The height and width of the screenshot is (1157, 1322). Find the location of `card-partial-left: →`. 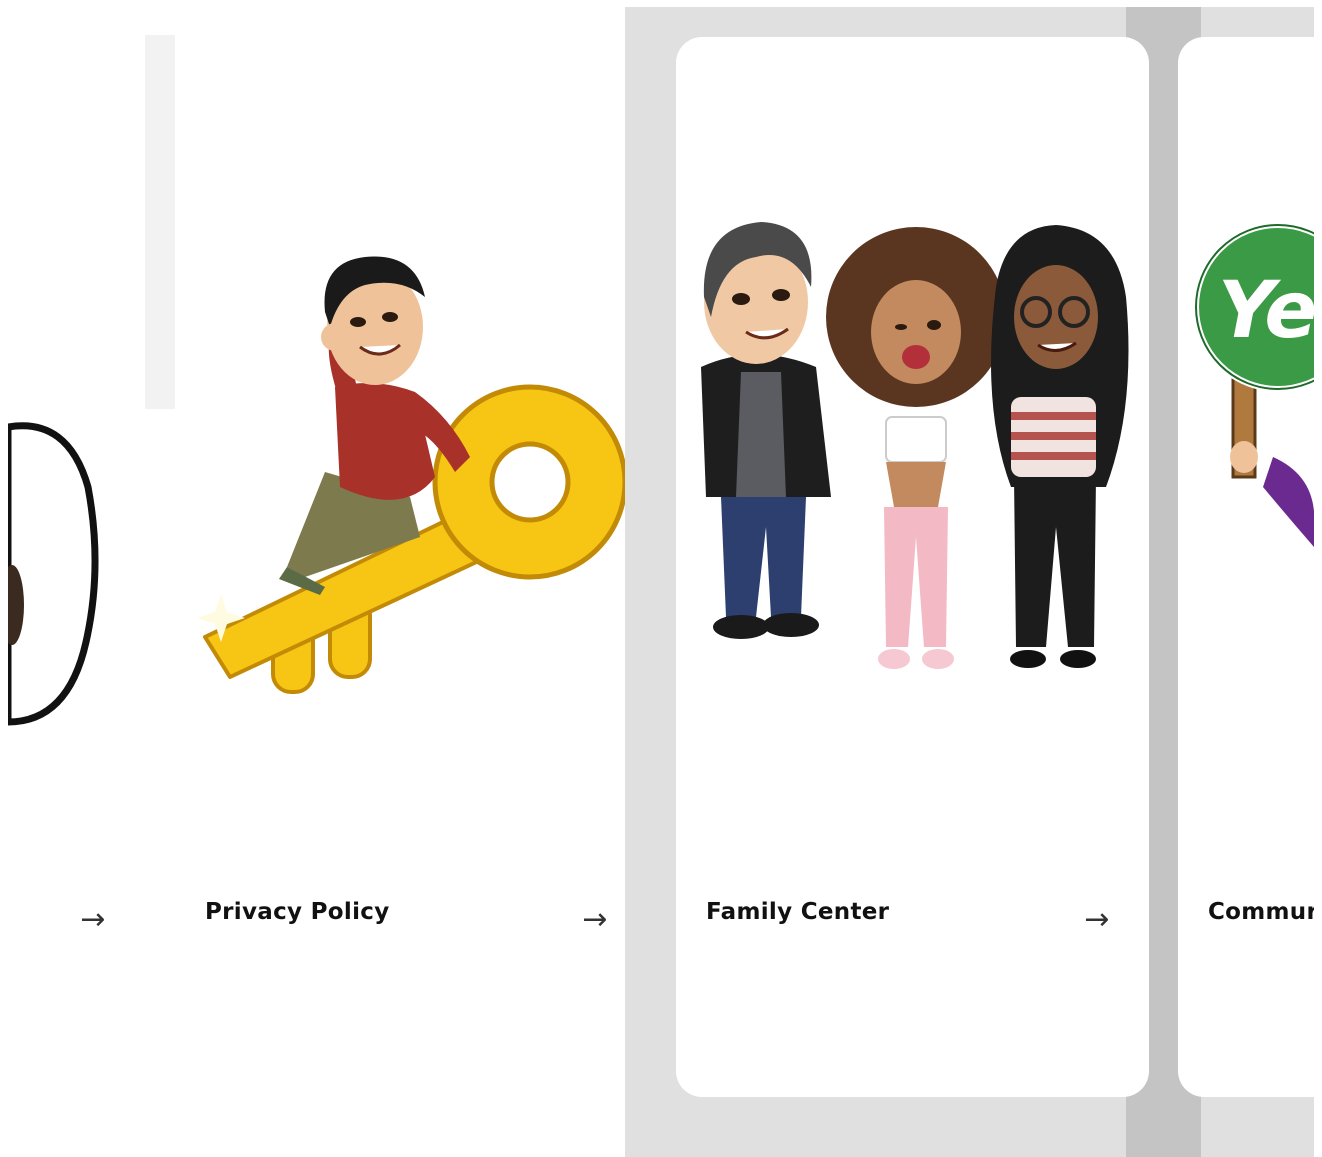

card-partial-left: → is located at coordinates (76, 567).